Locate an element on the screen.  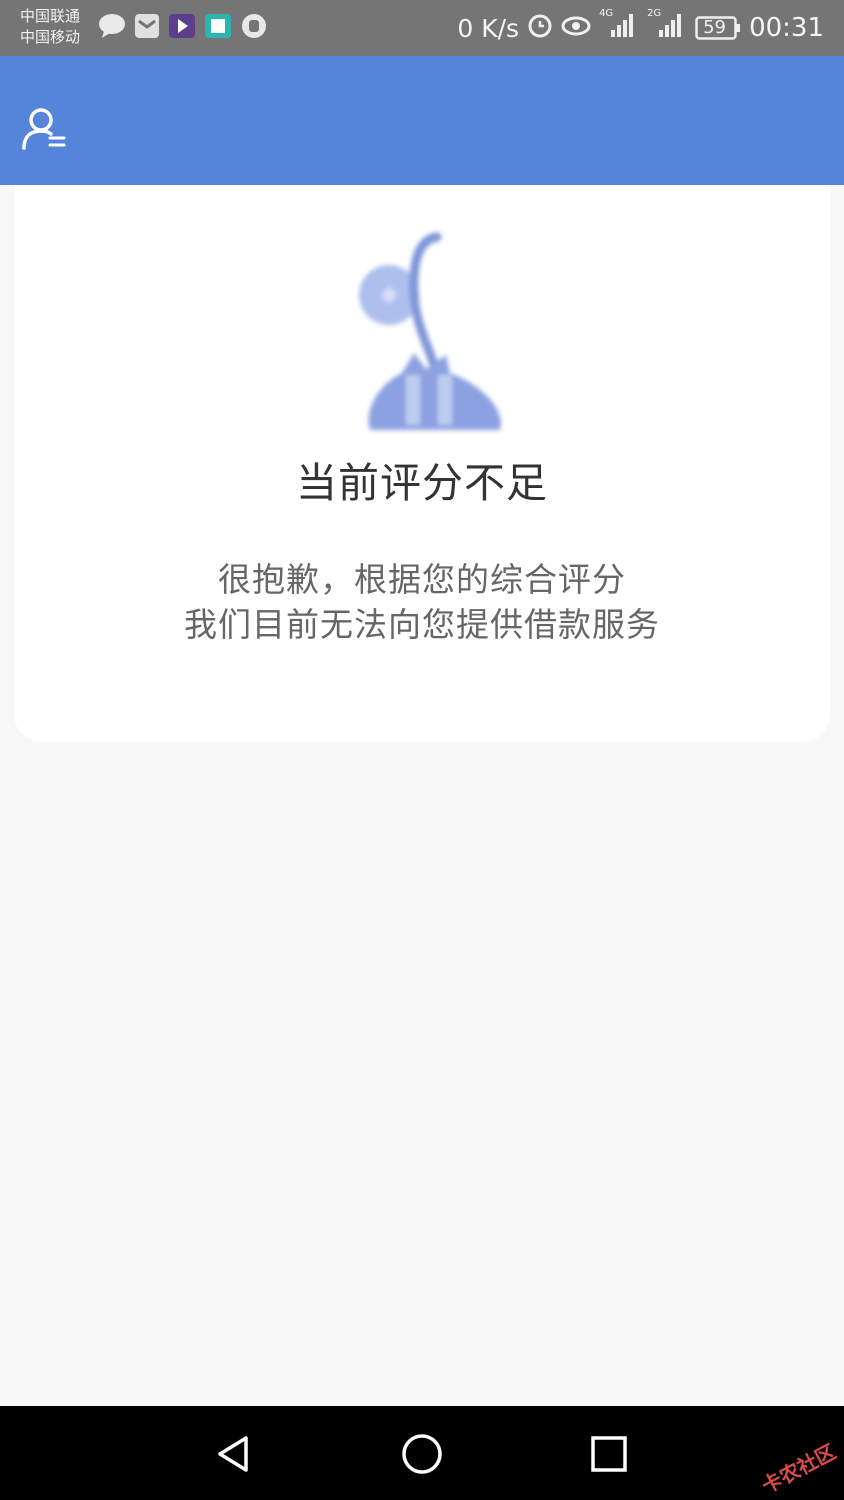
book-icon is located at coordinates (218, 28).